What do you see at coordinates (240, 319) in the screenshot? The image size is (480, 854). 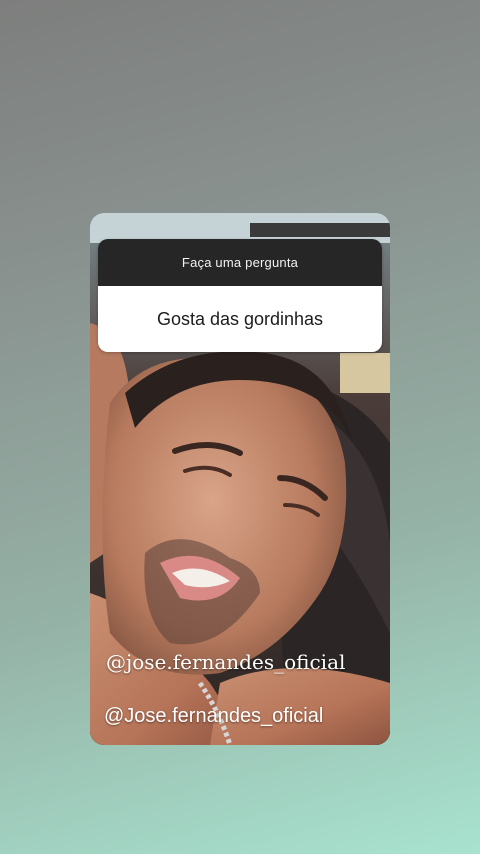 I see `question-answer: Gosta das gordinhas` at bounding box center [240, 319].